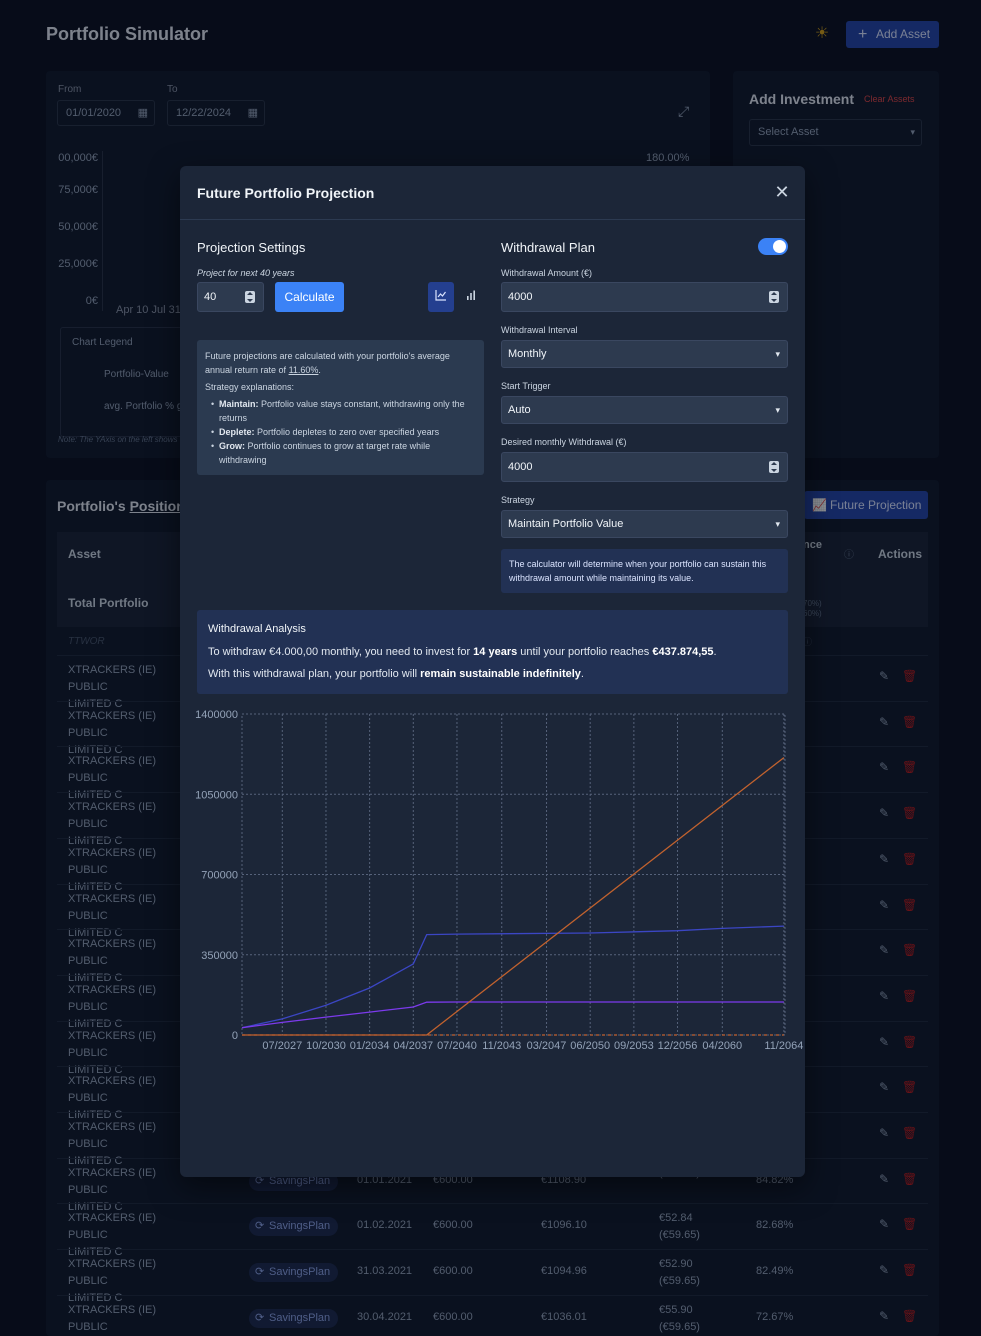 The height and width of the screenshot is (1336, 981). What do you see at coordinates (644, 297) in the screenshot?
I see `withdrawal-amount-input: 4000` at bounding box center [644, 297].